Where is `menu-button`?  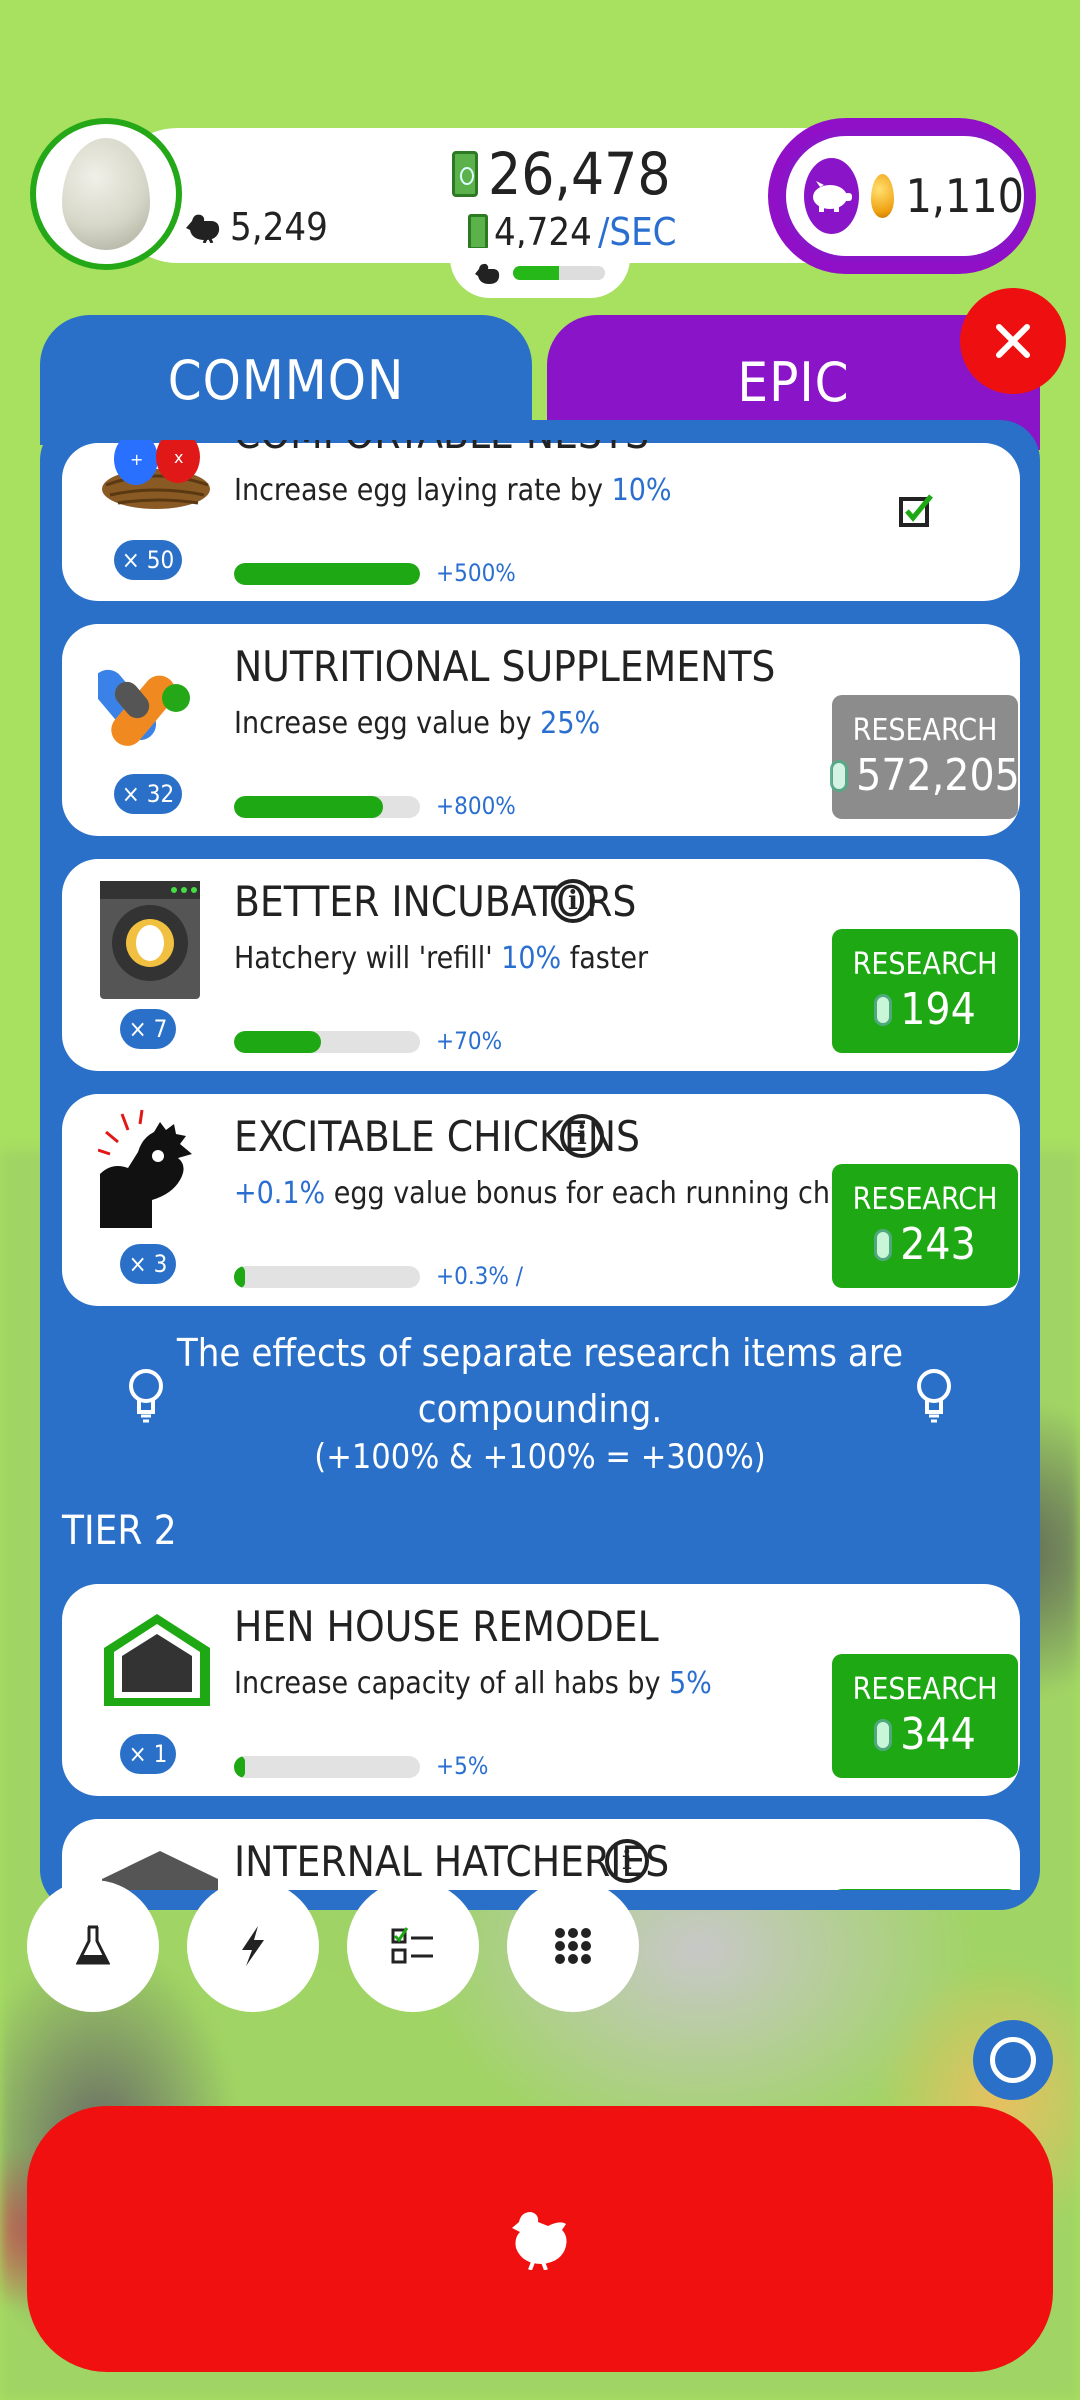 menu-button is located at coordinates (573, 1946).